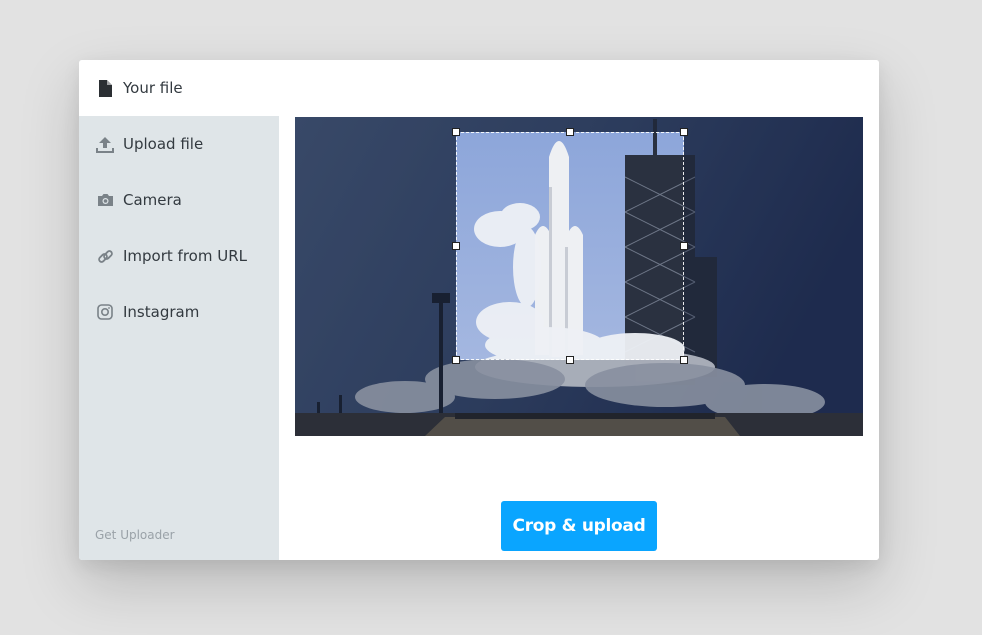 This screenshot has height=635, width=982. What do you see at coordinates (135, 535) in the screenshot?
I see `get-uploader-link: Get Uploader` at bounding box center [135, 535].